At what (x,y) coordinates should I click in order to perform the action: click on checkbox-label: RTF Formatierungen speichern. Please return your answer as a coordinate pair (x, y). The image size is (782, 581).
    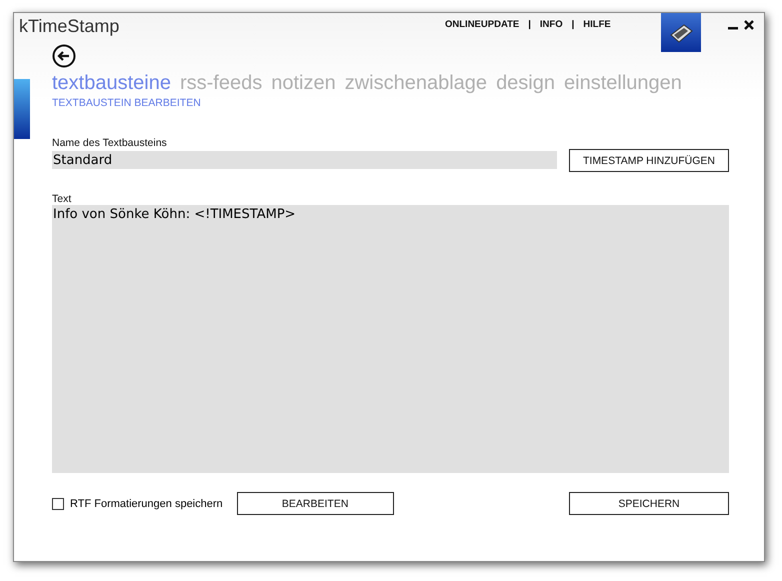
    Looking at the image, I should click on (146, 504).